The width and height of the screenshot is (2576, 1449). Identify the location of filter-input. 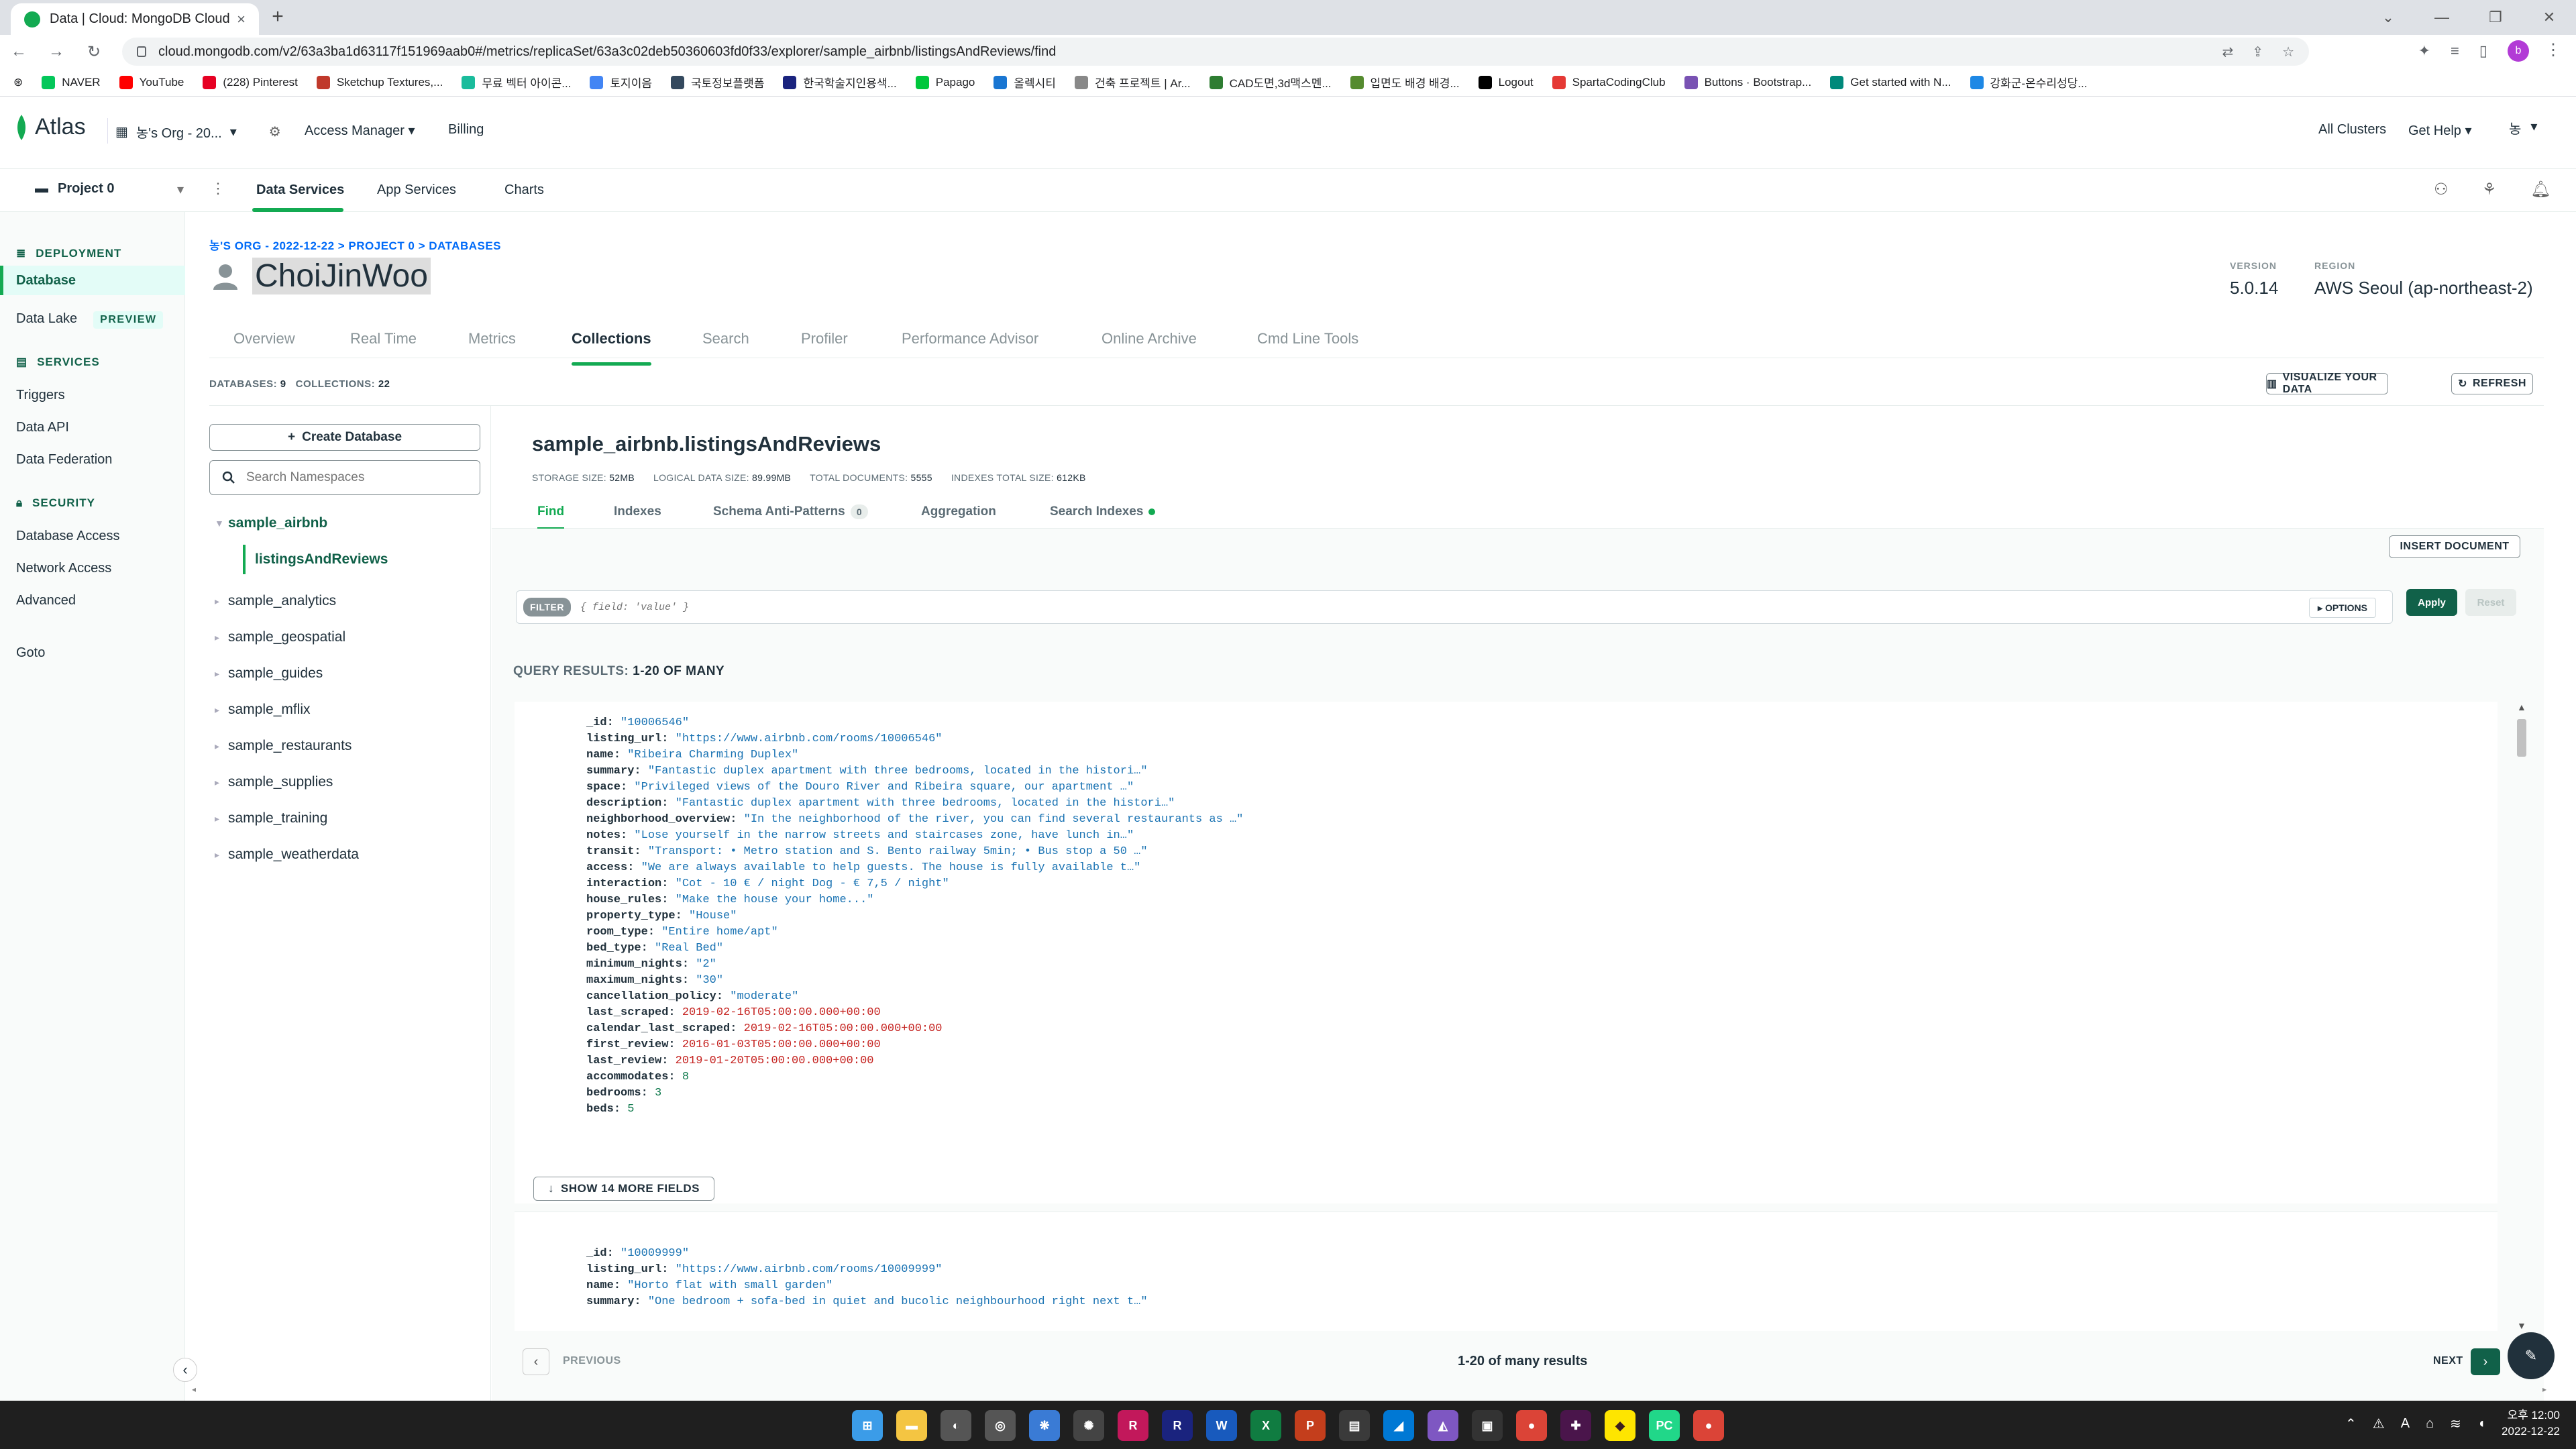
(1385, 607).